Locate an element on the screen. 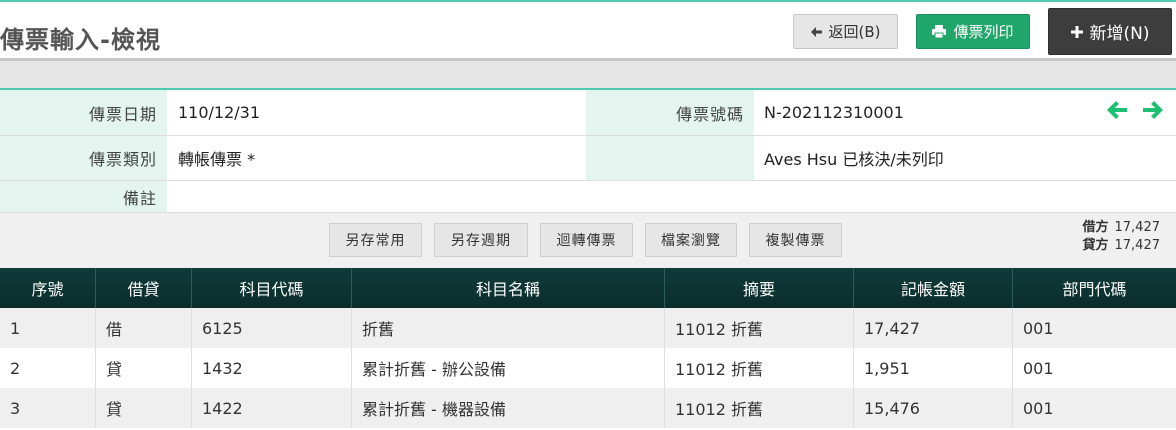 The image size is (1176, 430). credit-total: 17,427 is located at coordinates (1137, 245).